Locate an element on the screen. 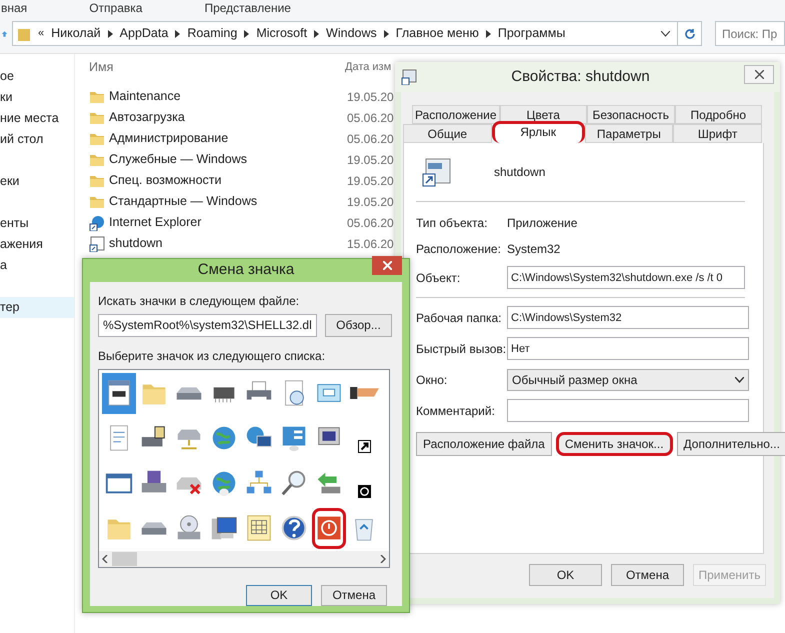 This screenshot has width=785, height=633. file-name: Администрирование is located at coordinates (228, 138).